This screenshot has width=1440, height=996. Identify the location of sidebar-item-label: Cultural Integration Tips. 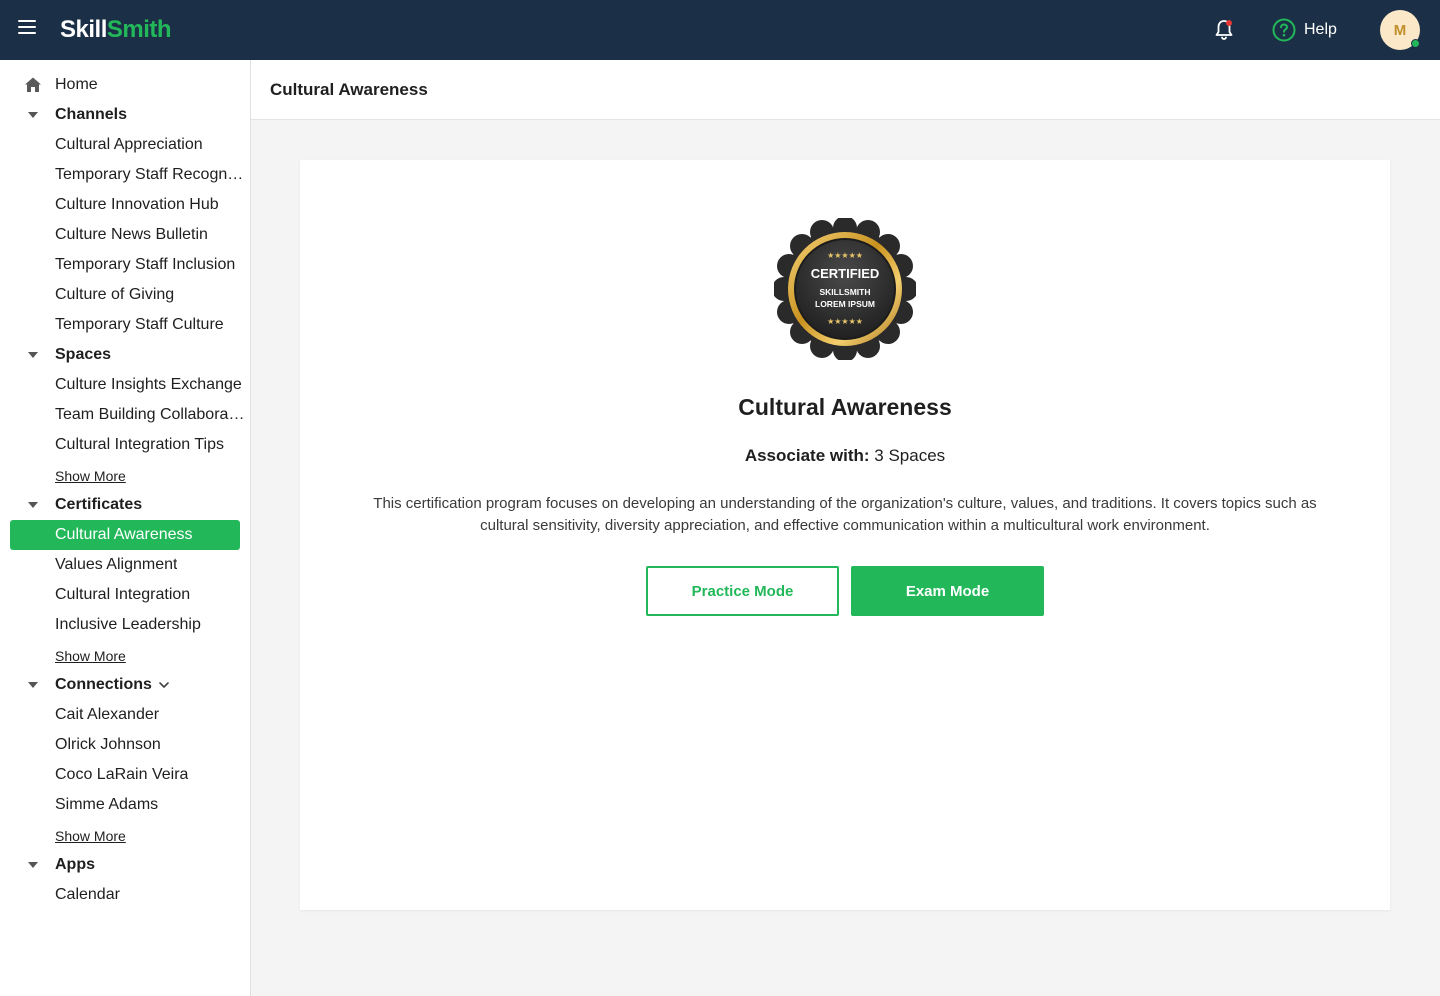
(139, 444).